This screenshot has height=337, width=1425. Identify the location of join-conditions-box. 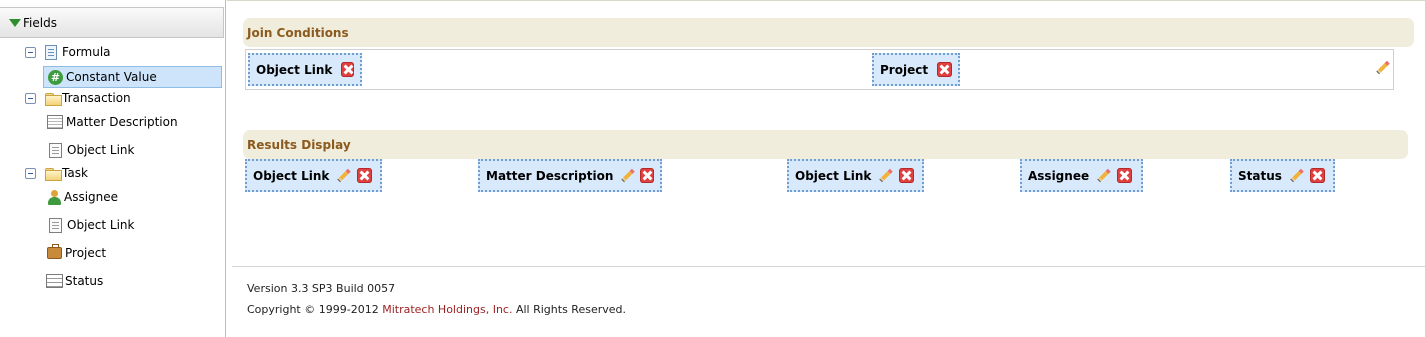
(819, 69).